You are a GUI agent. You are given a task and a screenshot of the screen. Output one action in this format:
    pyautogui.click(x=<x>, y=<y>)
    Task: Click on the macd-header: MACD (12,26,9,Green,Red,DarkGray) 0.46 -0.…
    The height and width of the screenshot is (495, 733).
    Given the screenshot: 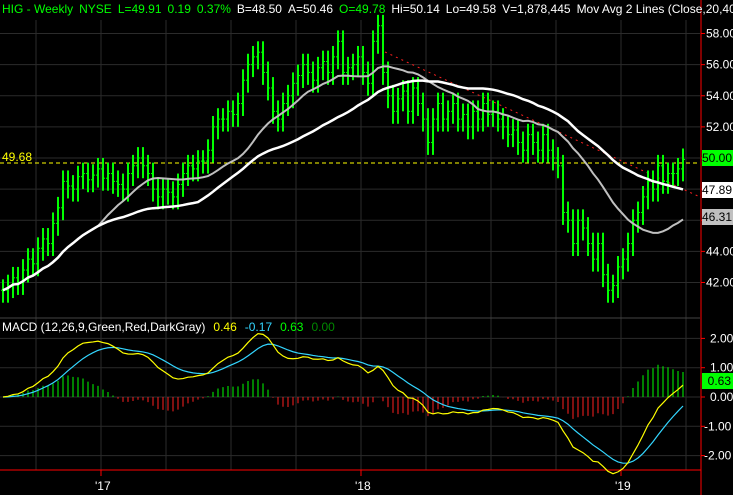 What is the action you would take?
    pyautogui.click(x=172, y=327)
    